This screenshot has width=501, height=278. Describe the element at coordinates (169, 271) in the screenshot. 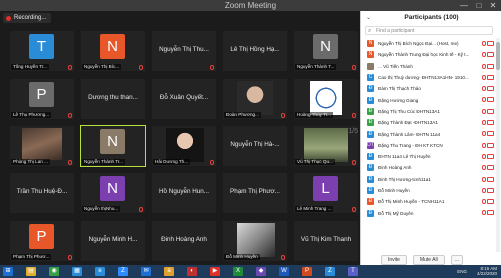

I see `amazon-icon: a` at that location.